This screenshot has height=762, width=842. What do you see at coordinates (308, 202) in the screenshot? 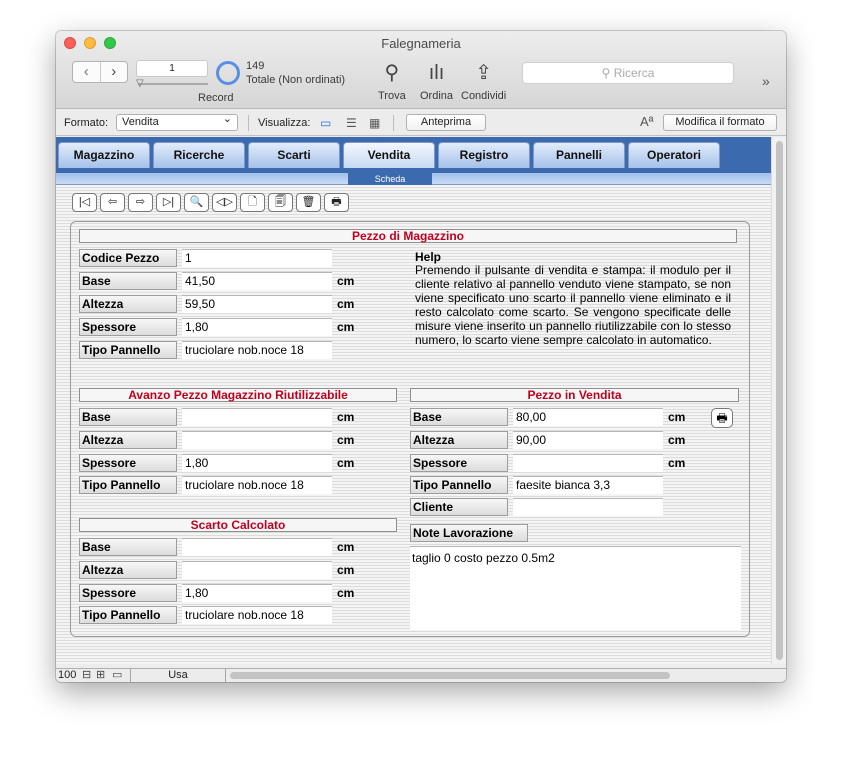
I see `delete-record-icon: 🗑` at bounding box center [308, 202].